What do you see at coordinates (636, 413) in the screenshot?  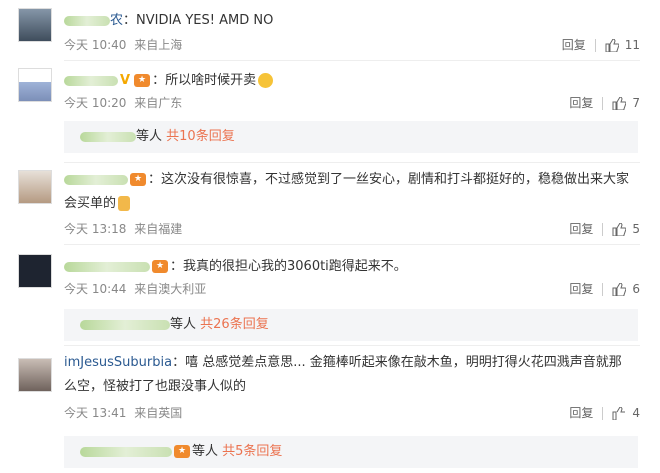 I see `like-count: 4` at bounding box center [636, 413].